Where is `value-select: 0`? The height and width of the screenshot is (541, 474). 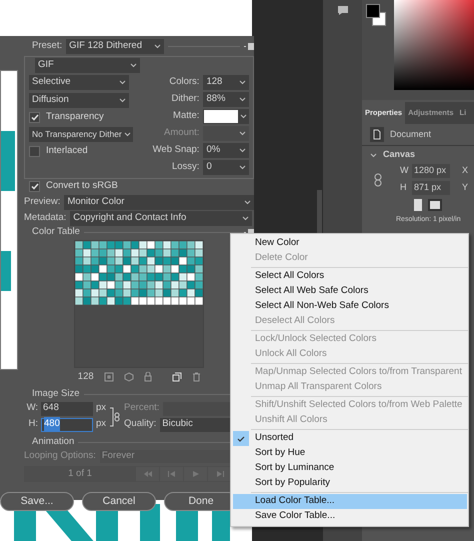 value-select: 0 is located at coordinates (226, 167).